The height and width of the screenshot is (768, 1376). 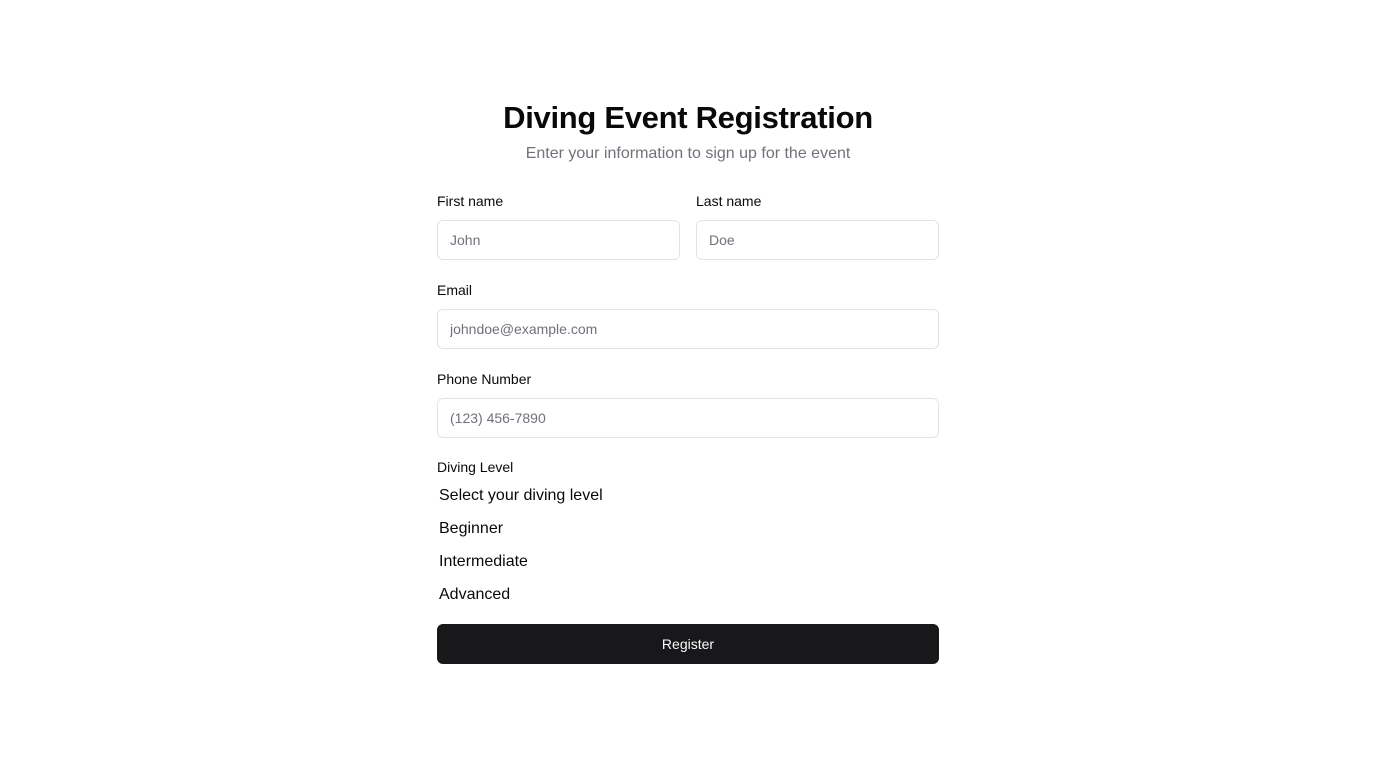 I want to click on diving-level-option-placeholder: Select your diving level, so click(x=689, y=495).